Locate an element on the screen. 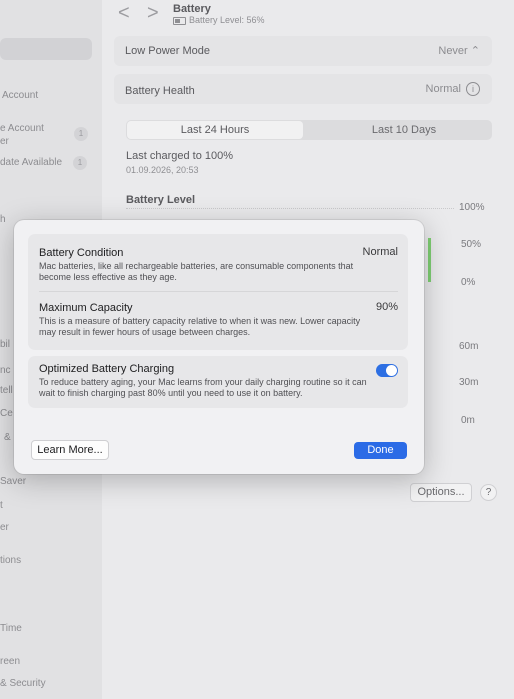  axis-label-50: 50% is located at coordinates (471, 244).